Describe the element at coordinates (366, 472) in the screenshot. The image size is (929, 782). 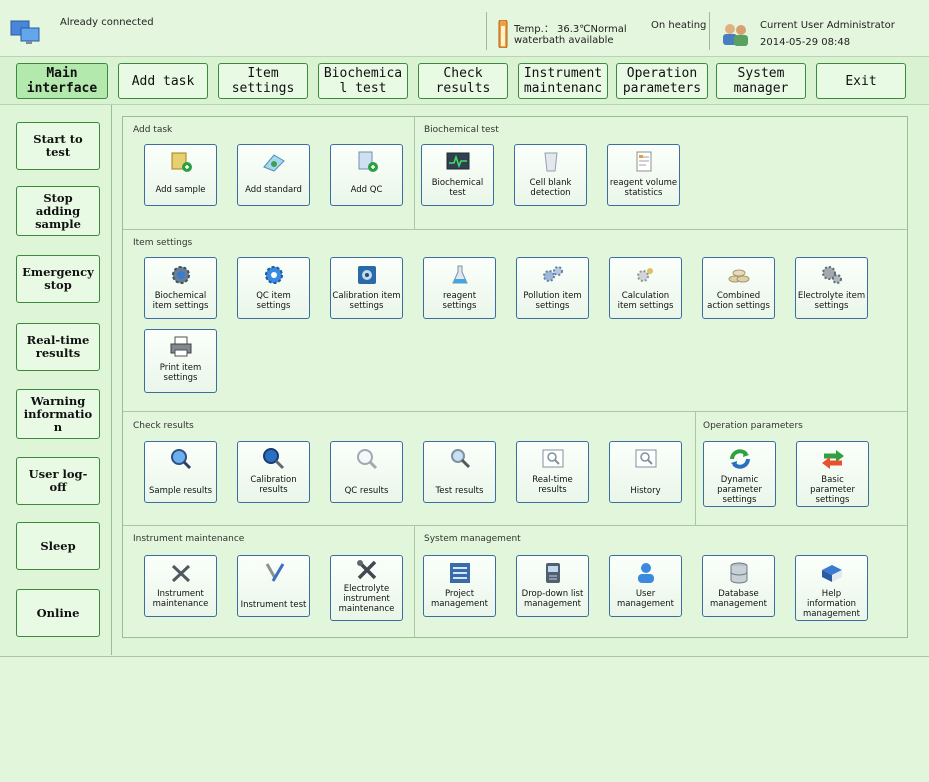
I see `qc-results-tile: QC results` at that location.